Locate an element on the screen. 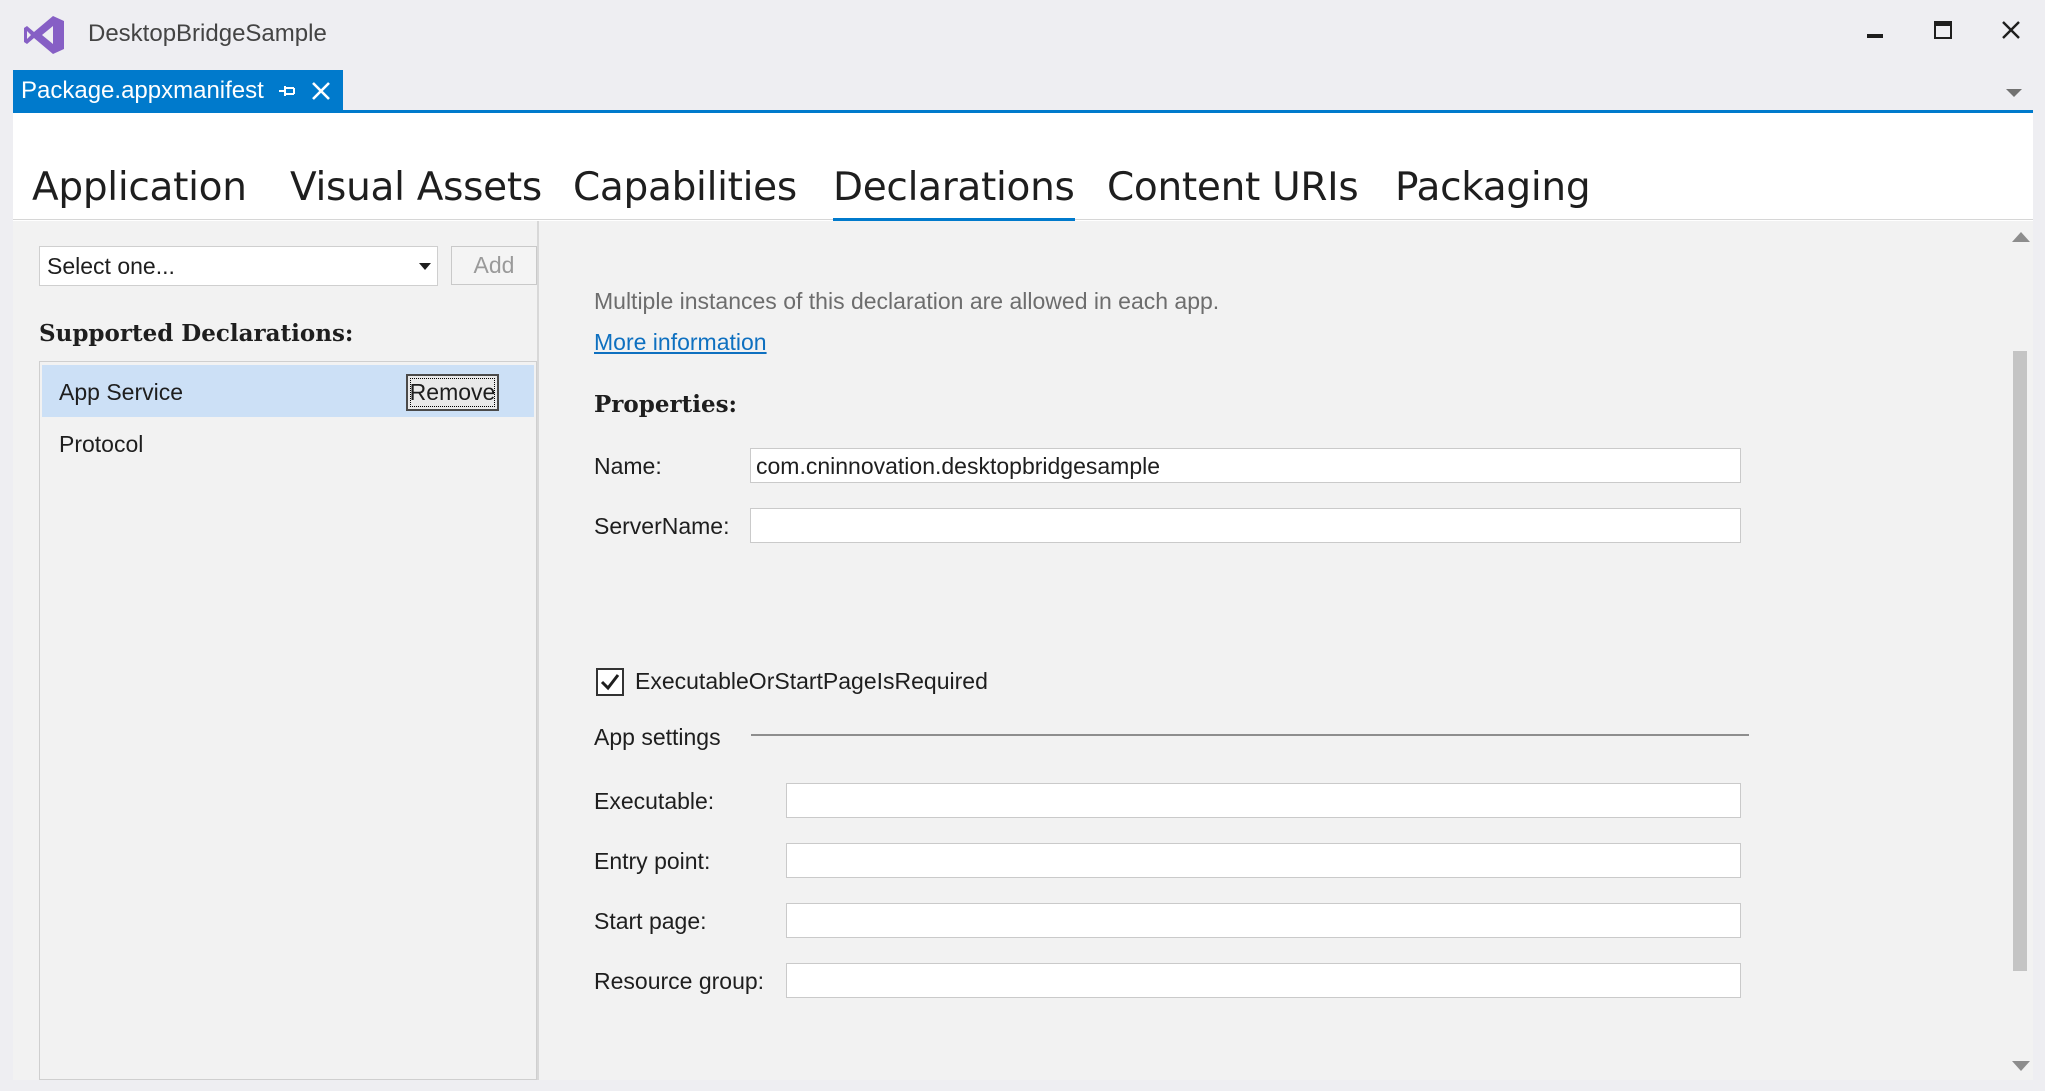  app-title: DesktopBridgeSample is located at coordinates (207, 33).